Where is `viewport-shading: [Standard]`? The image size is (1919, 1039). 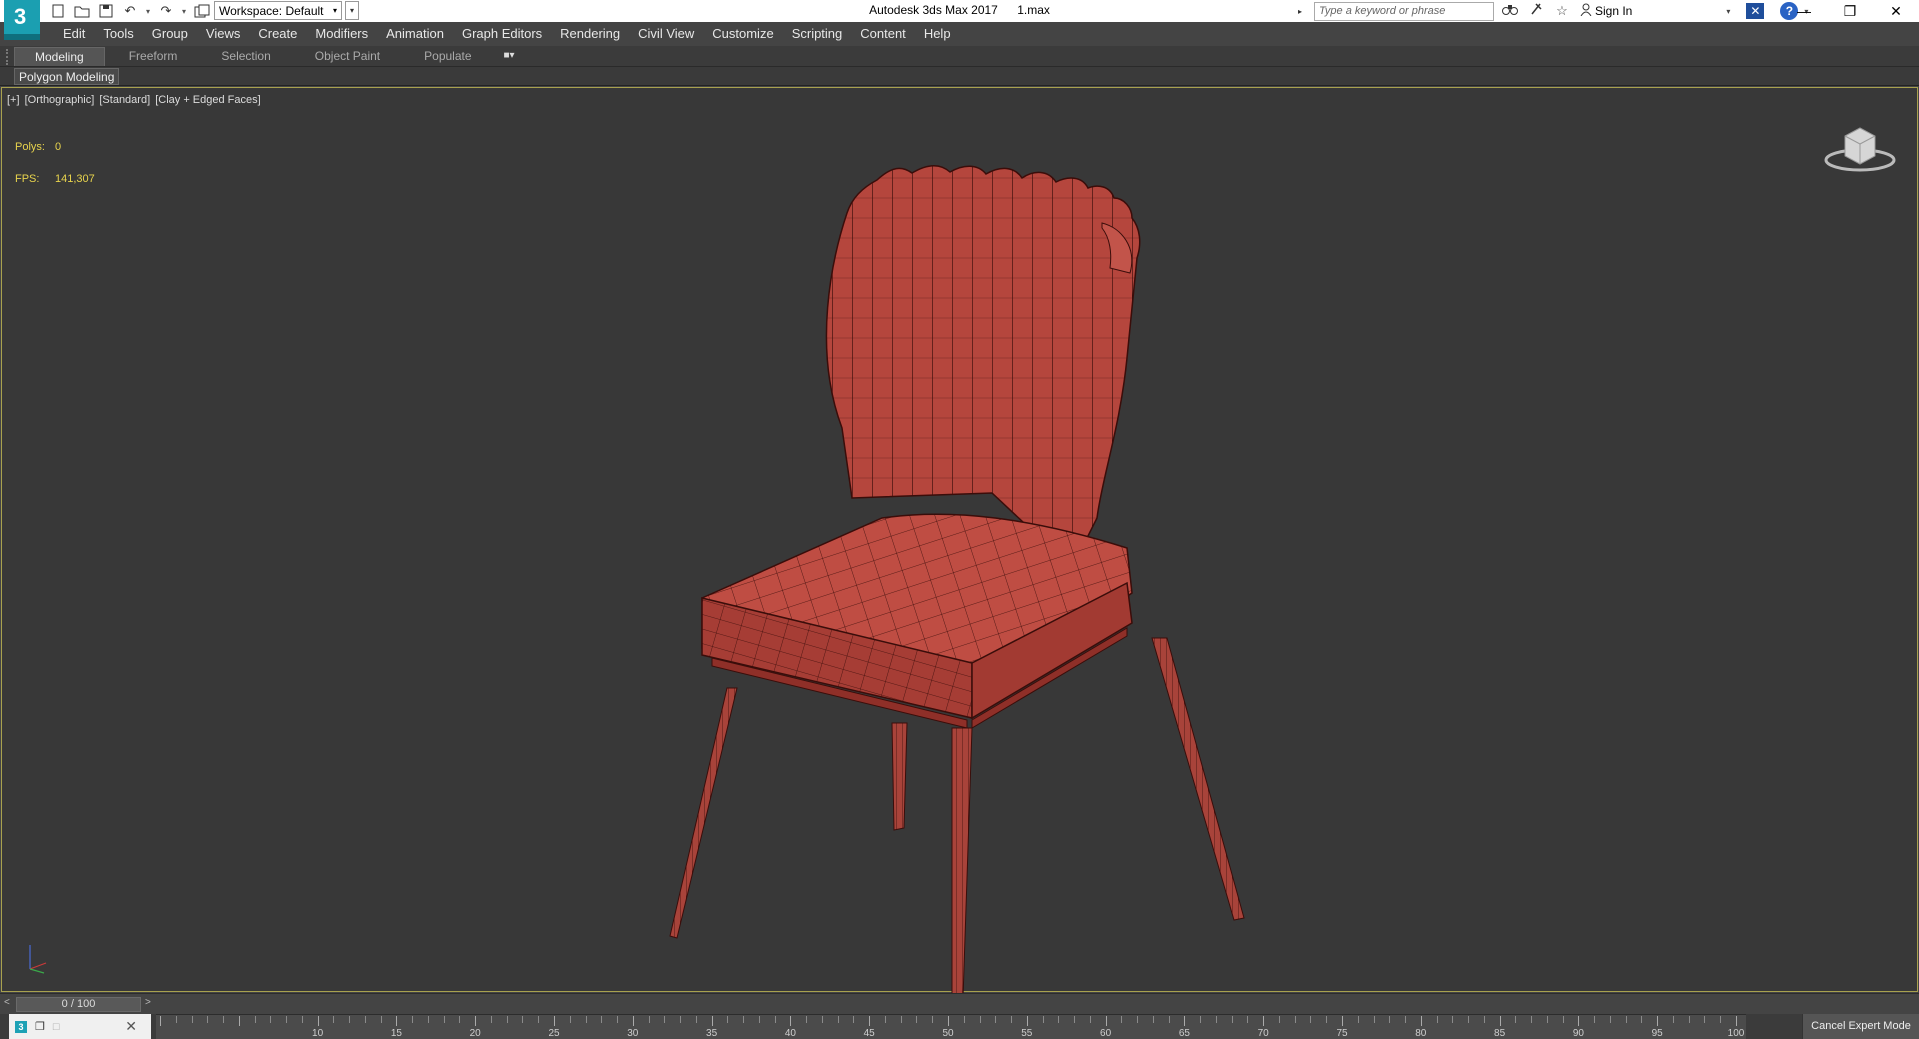 viewport-shading: [Standard] is located at coordinates (124, 100).